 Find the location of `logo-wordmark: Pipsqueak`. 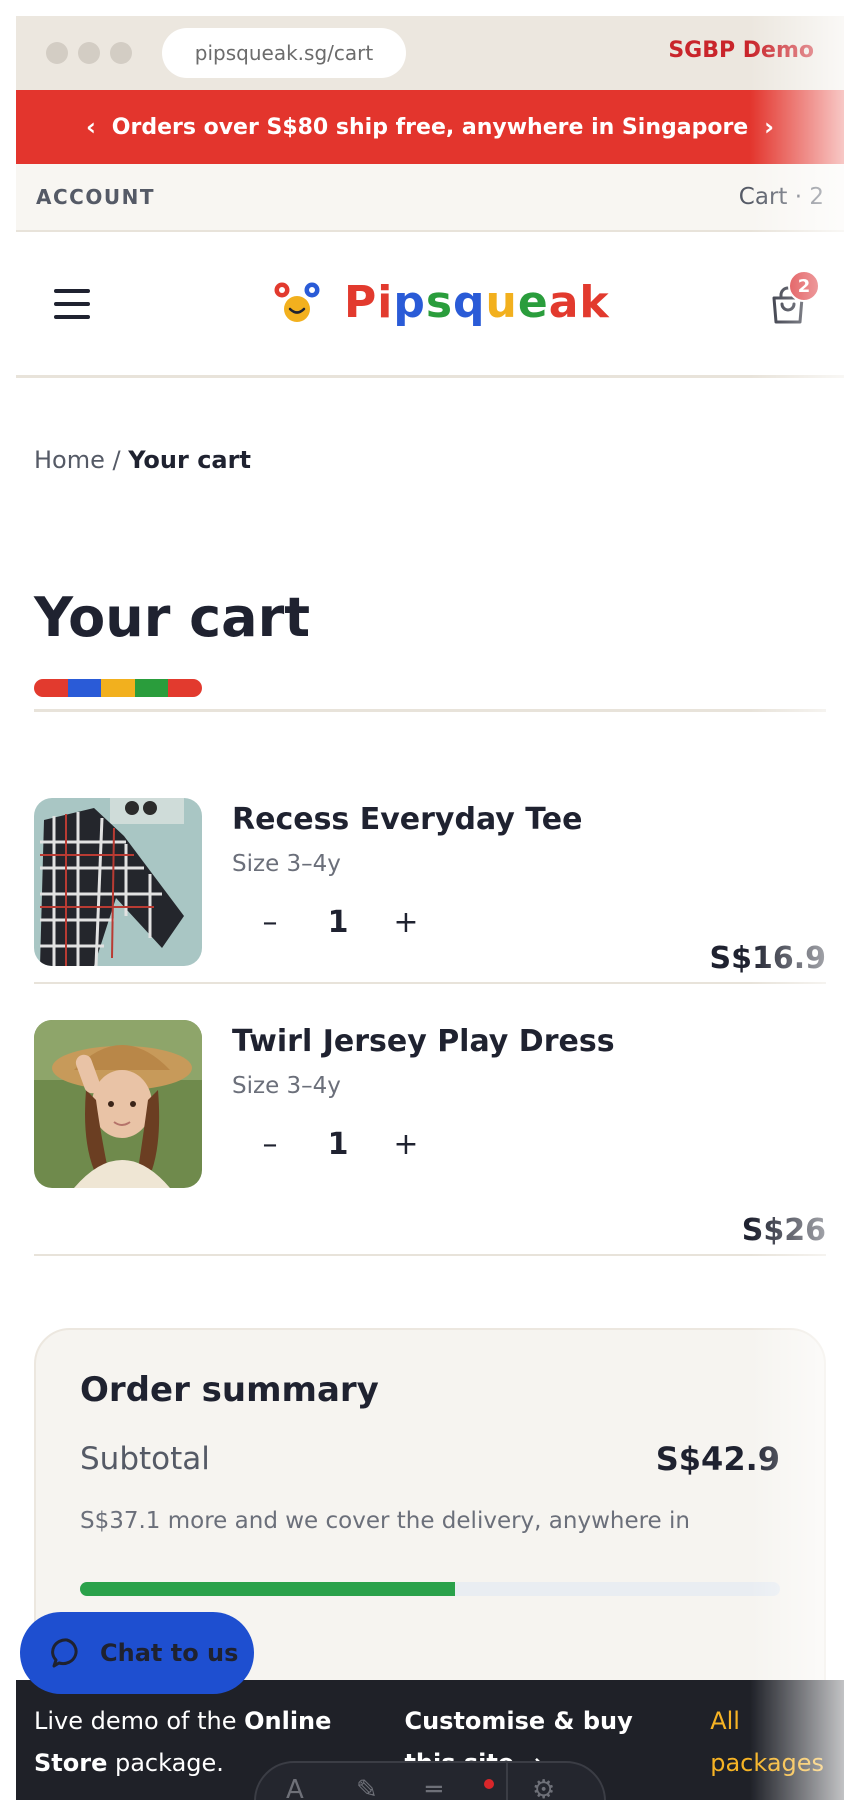

logo-wordmark: Pipsqueak is located at coordinates (477, 302).